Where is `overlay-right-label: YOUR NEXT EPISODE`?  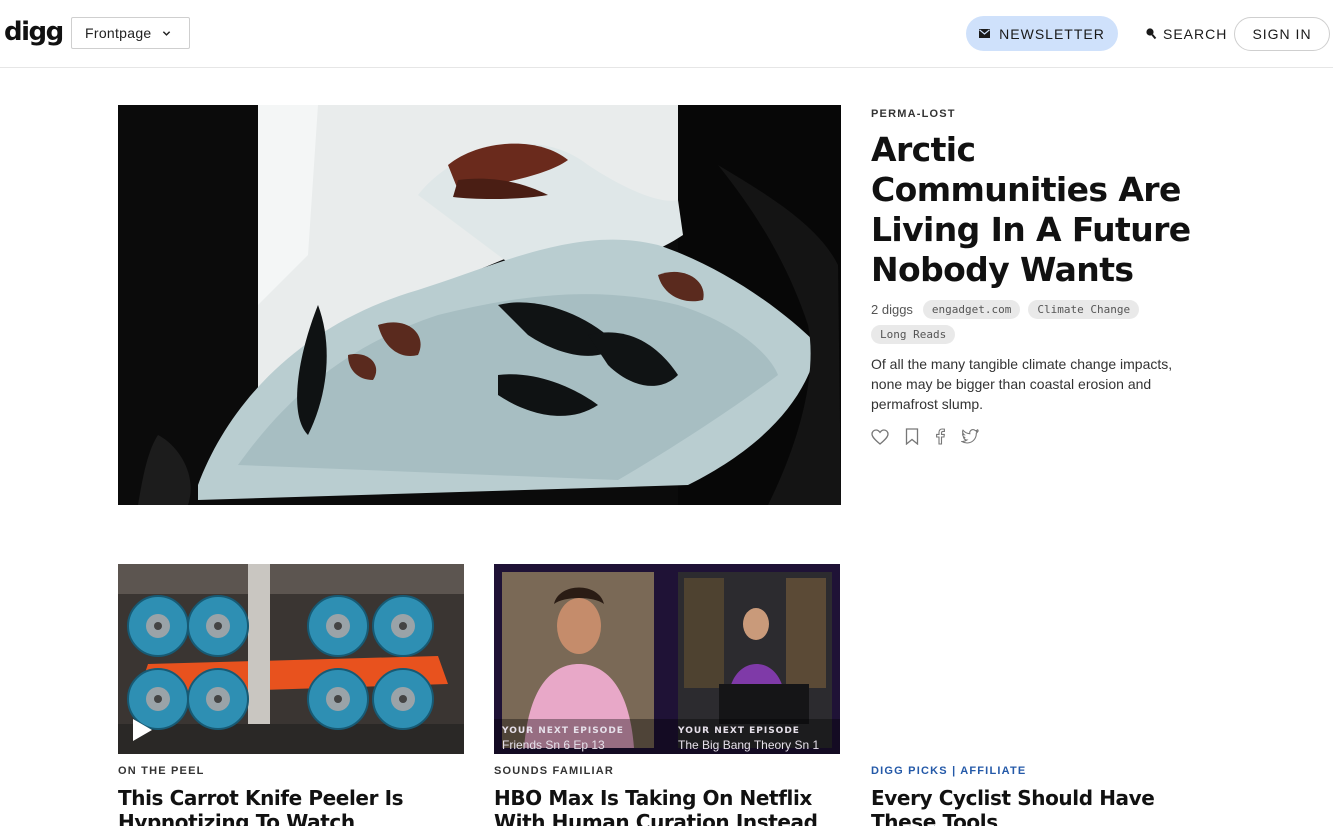
overlay-right-label: YOUR NEXT EPISODE is located at coordinates (739, 731).